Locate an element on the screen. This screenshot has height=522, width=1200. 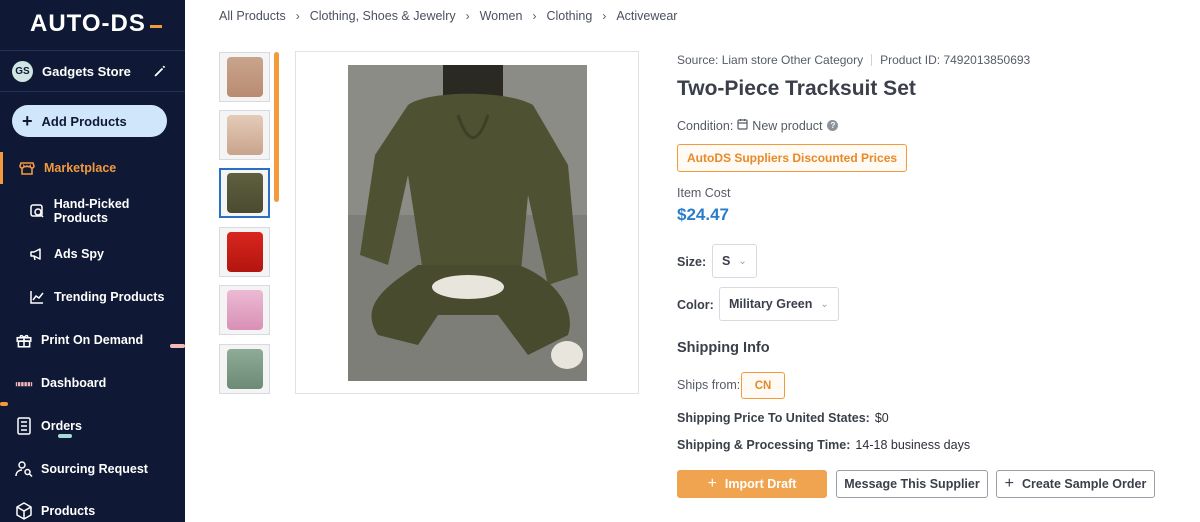
discount-badge: AutoDS Suppliers Discounted Prices is located at coordinates (792, 158).